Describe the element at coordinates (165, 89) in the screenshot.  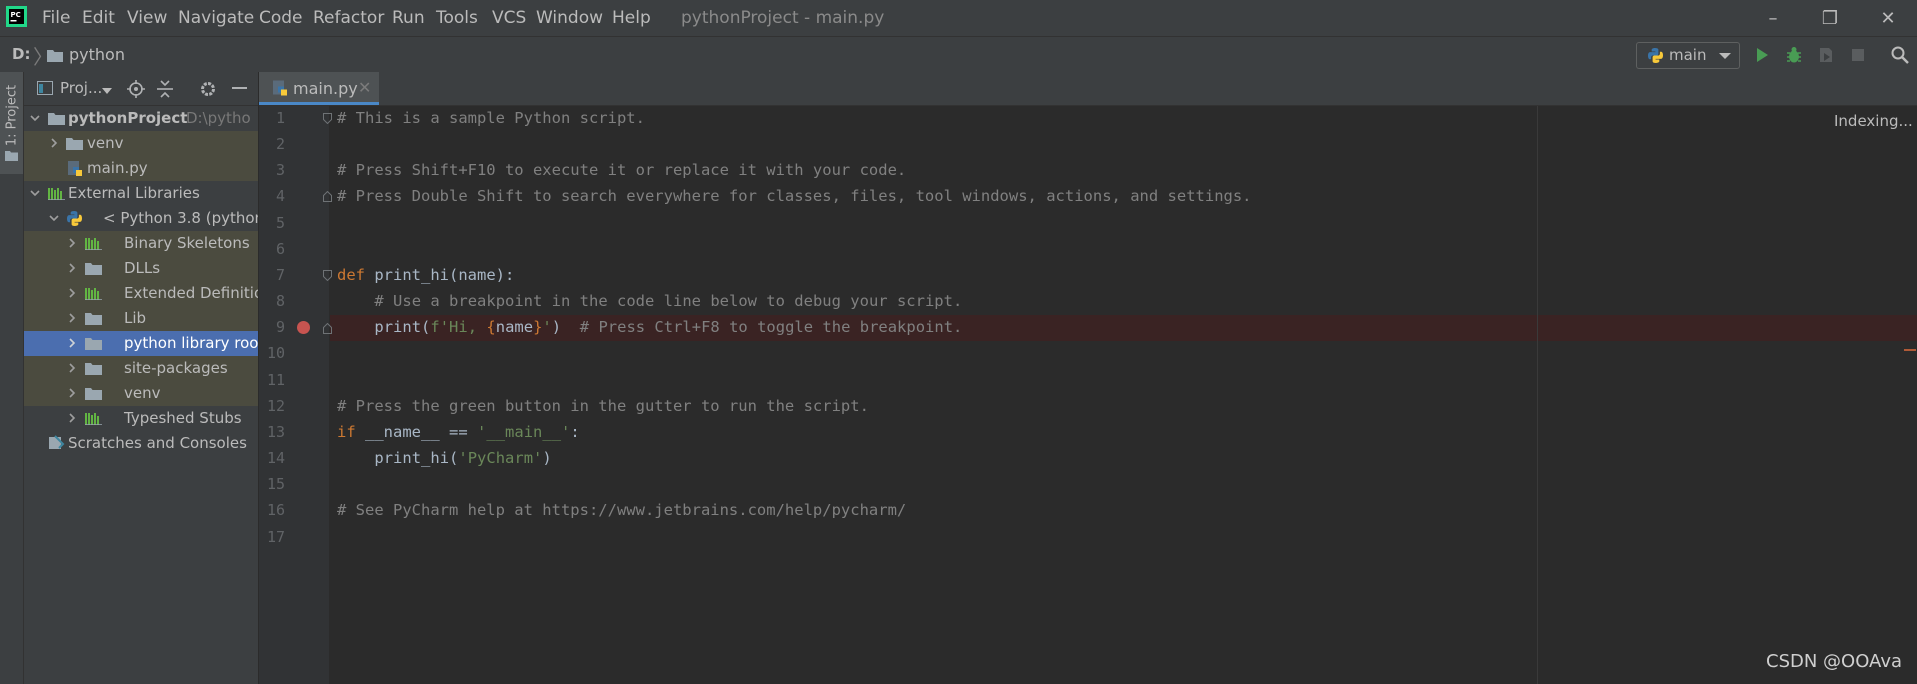
I see `collapse-all-icon` at that location.